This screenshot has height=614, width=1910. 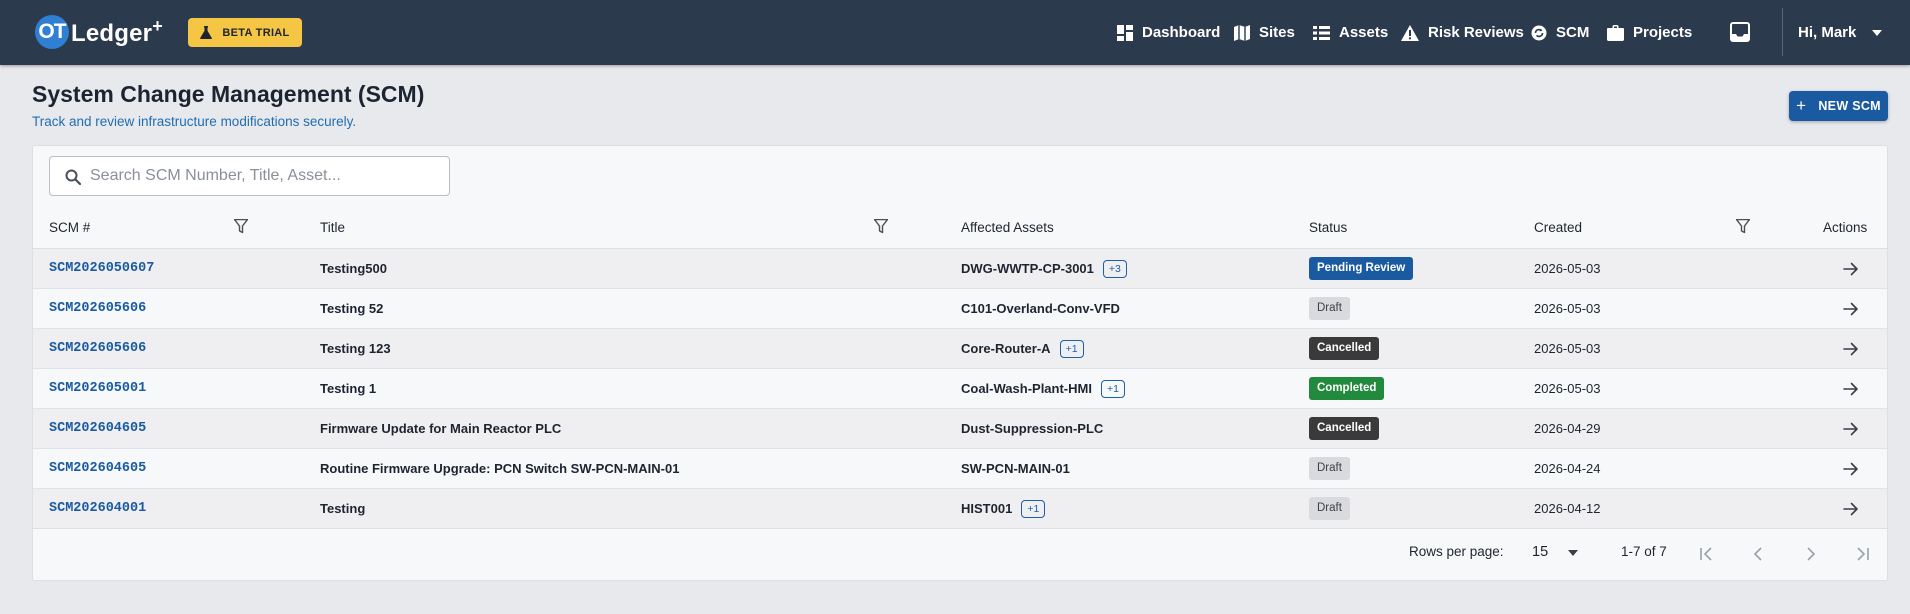 What do you see at coordinates (228, 94) in the screenshot?
I see `page-title: System Change Management (SCM)` at bounding box center [228, 94].